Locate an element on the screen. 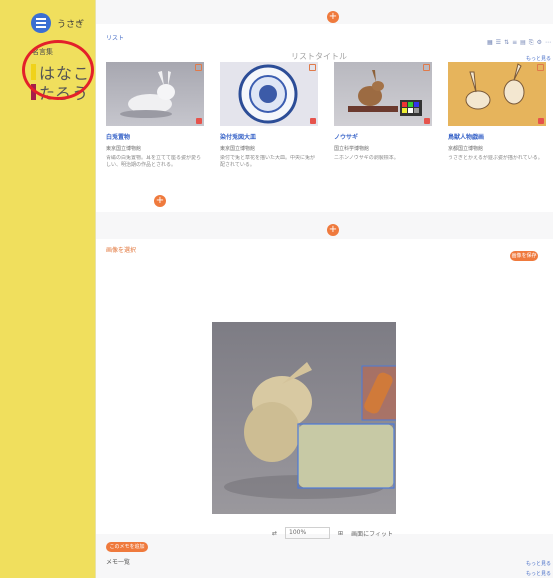 Image resolution: width=553 pixels, height=578 pixels. item-description: 染付で兎と草花を描いた大皿。中央に兎が配されている。 is located at coordinates (268, 161).